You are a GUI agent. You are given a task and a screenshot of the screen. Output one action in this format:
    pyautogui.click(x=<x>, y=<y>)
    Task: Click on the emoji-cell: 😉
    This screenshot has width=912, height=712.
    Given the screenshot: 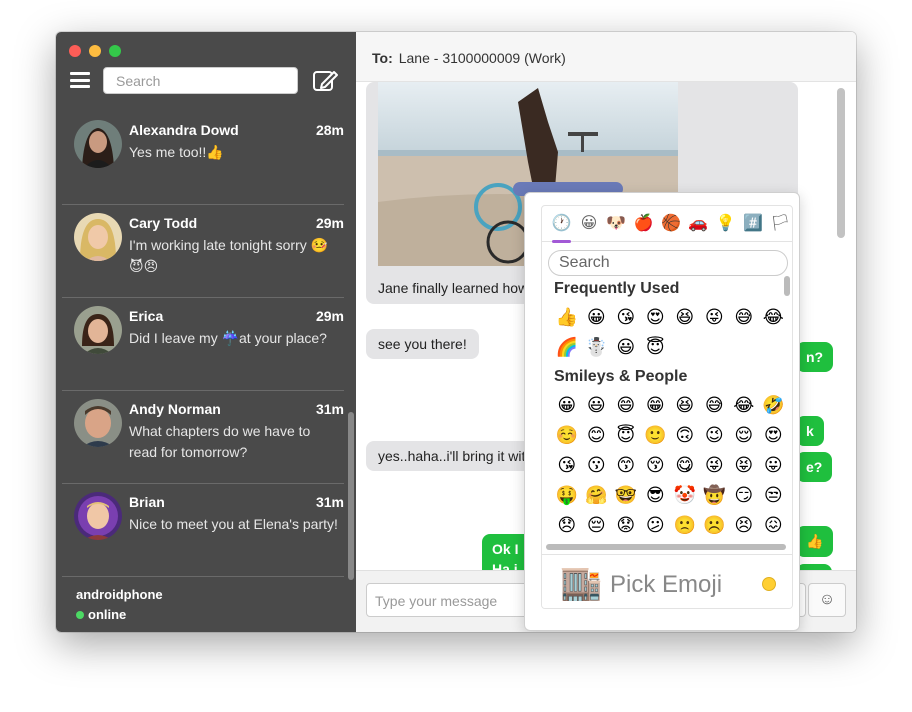 What is the action you would take?
    pyautogui.click(x=715, y=435)
    